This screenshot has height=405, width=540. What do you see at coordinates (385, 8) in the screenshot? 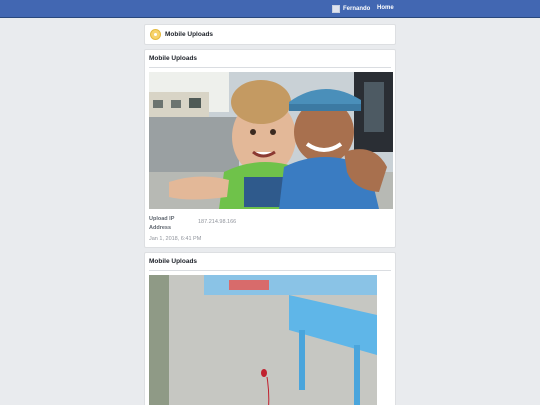
I see `home-link: Home` at bounding box center [385, 8].